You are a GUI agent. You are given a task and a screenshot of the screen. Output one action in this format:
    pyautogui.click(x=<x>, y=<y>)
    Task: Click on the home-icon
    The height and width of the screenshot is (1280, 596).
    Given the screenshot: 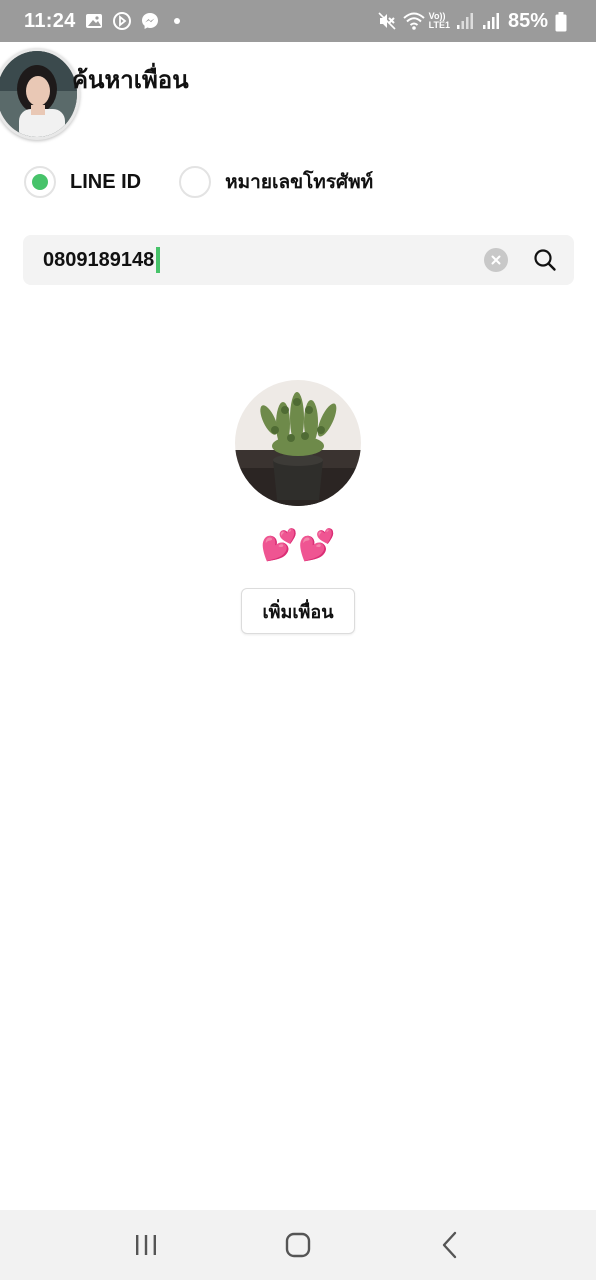 What is the action you would take?
    pyautogui.click(x=298, y=1245)
    